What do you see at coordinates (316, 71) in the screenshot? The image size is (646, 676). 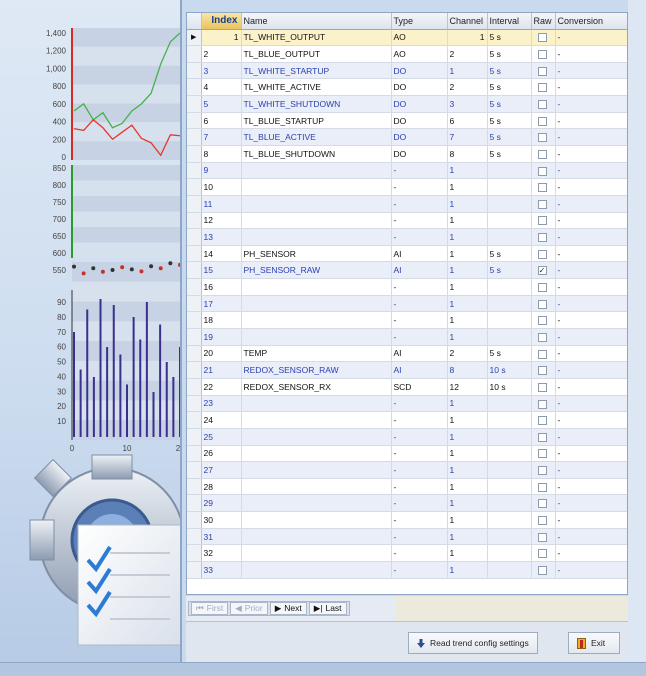 I see `cell-name: TL_WHITE_STARTUP` at bounding box center [316, 71].